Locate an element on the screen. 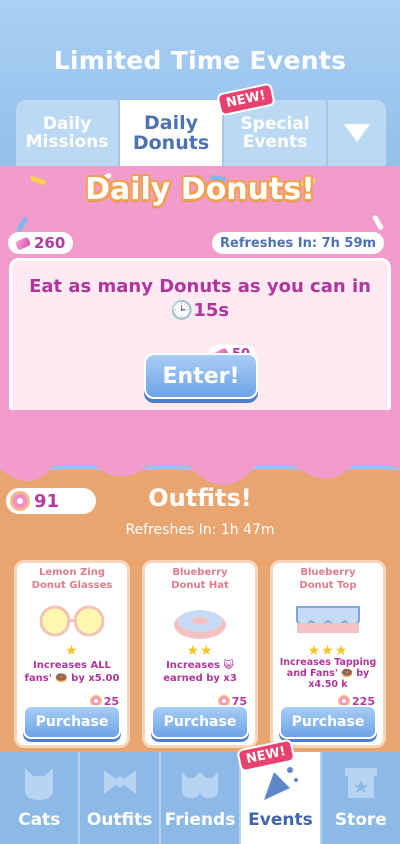  donut-top-icon is located at coordinates (328, 619).